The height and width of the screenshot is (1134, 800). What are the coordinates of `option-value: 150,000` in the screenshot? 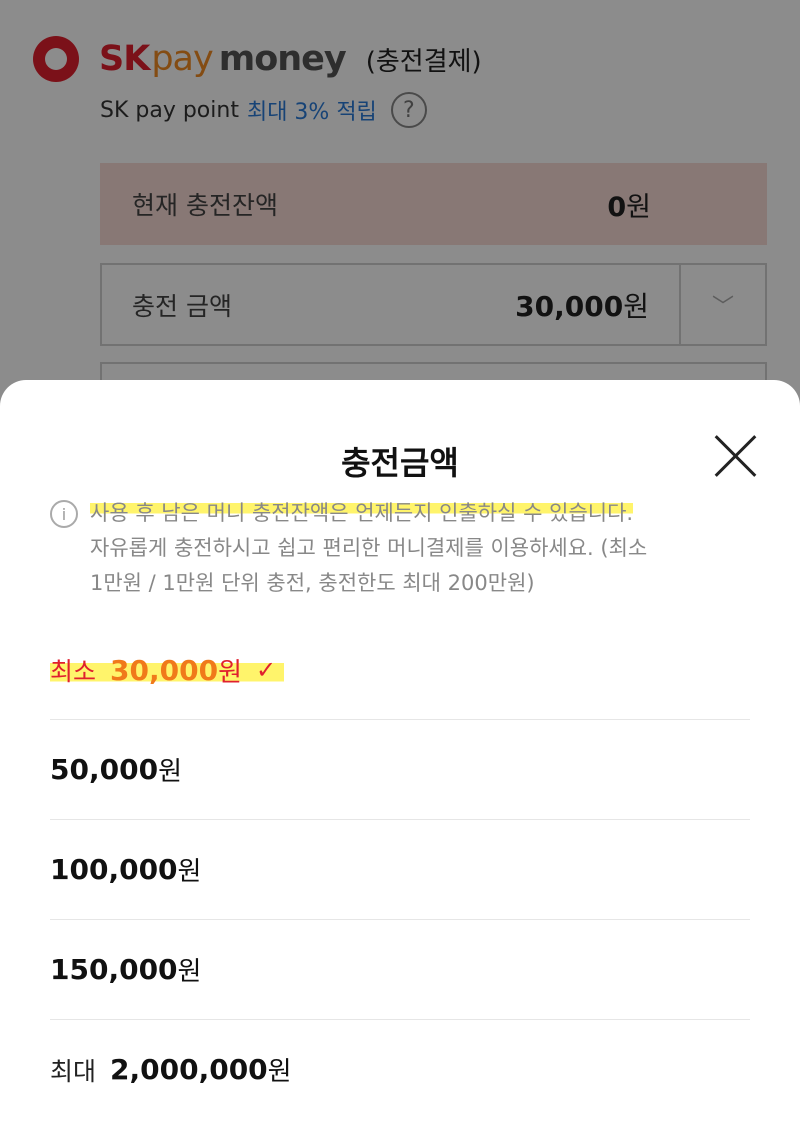 It's located at (114, 969).